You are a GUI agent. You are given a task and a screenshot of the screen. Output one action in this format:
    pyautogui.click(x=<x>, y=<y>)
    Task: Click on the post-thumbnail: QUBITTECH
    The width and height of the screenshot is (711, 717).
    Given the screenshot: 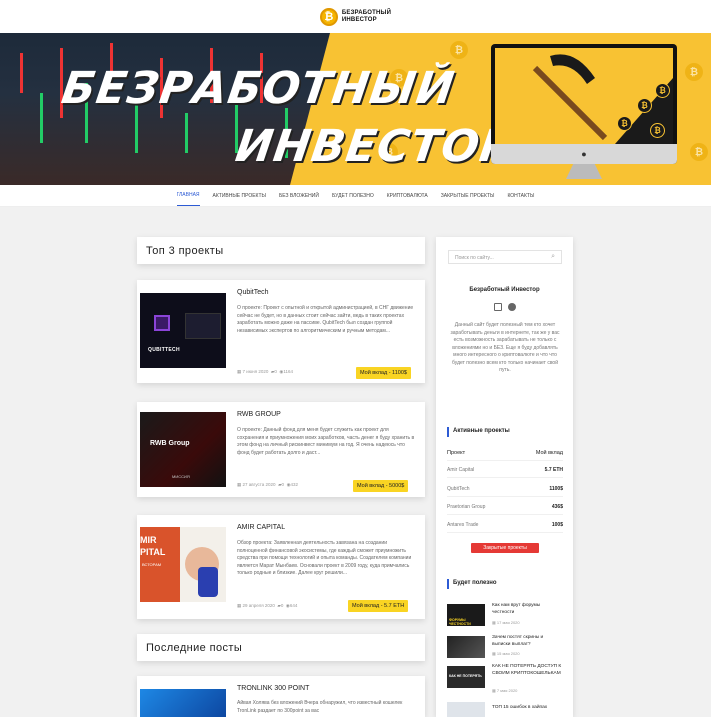 What is the action you would take?
    pyautogui.click(x=183, y=330)
    